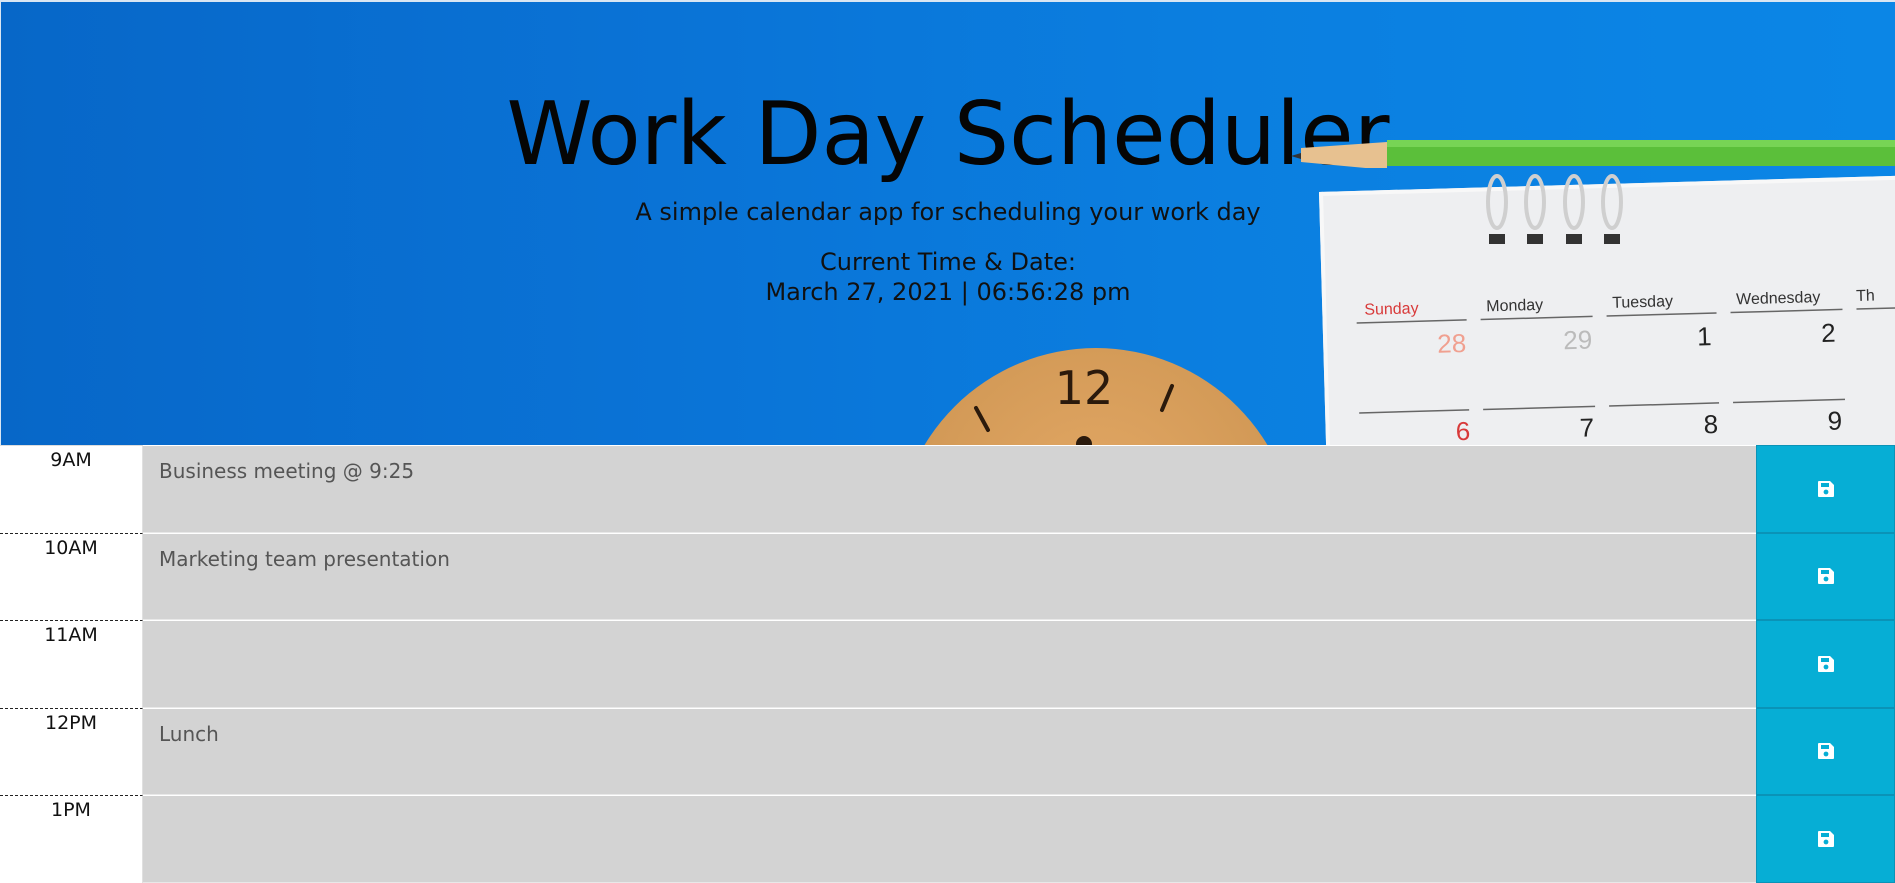 The height and width of the screenshot is (883, 1895). What do you see at coordinates (71, 839) in the screenshot?
I see `hour-label: 1PM` at bounding box center [71, 839].